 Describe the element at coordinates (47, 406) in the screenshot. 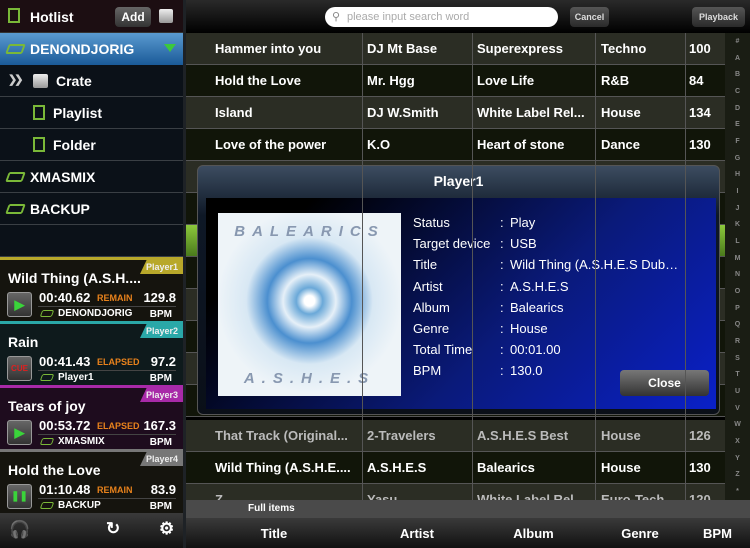

I see `player-track-title: Tears of joy` at that location.